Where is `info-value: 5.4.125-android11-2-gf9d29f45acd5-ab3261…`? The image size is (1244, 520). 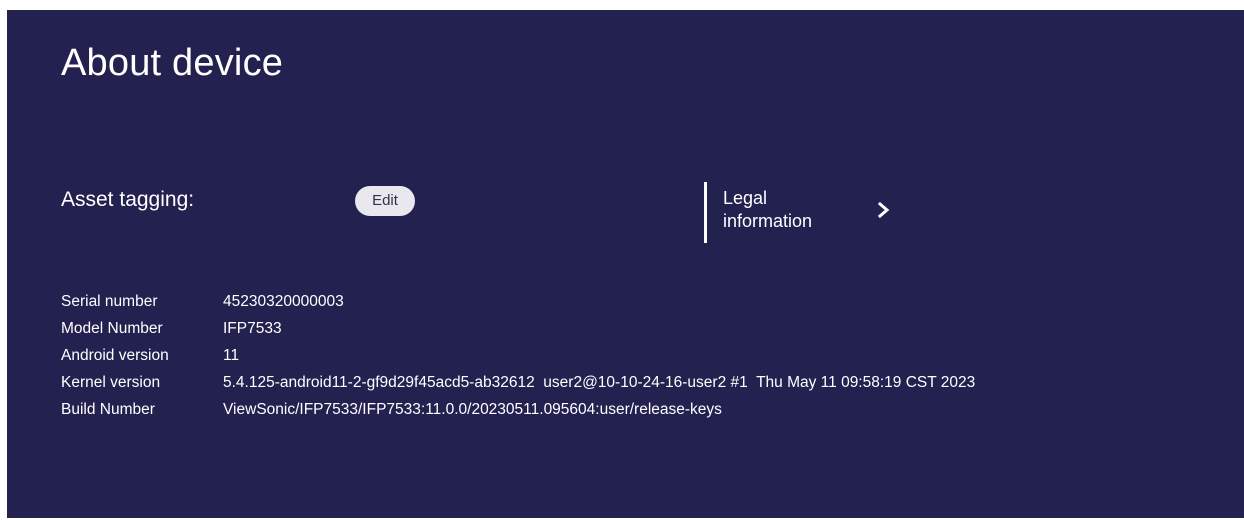
info-value: 5.4.125-android11-2-gf9d29f45acd5-ab3261… is located at coordinates (599, 382).